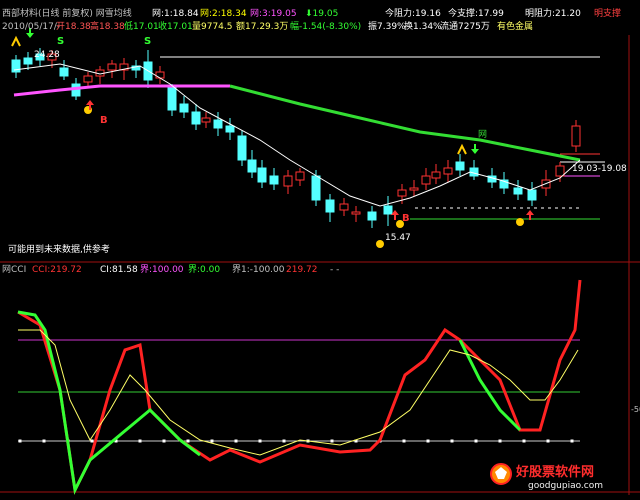 This screenshot has height=500, width=640. What do you see at coordinates (326, 27) in the screenshot?
I see `quote-change: 幅-1.54(-8.30%)` at bounding box center [326, 27].